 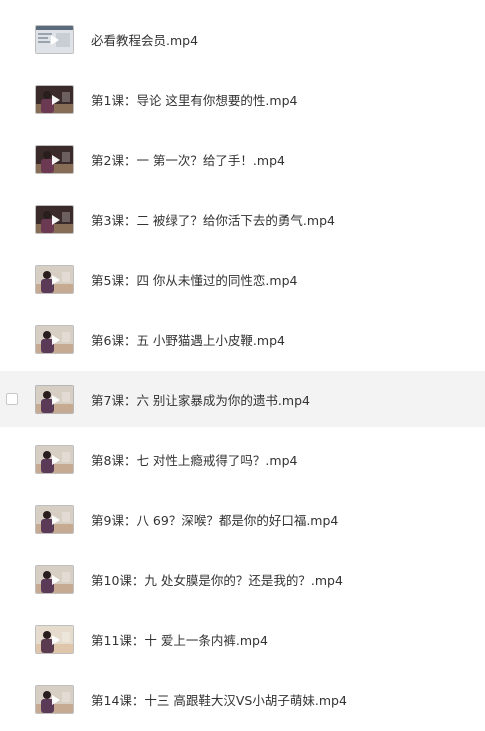 I want to click on file-row: 第3课：二 被绿了？给你活下去的勇气.mp4, so click(x=242, y=219).